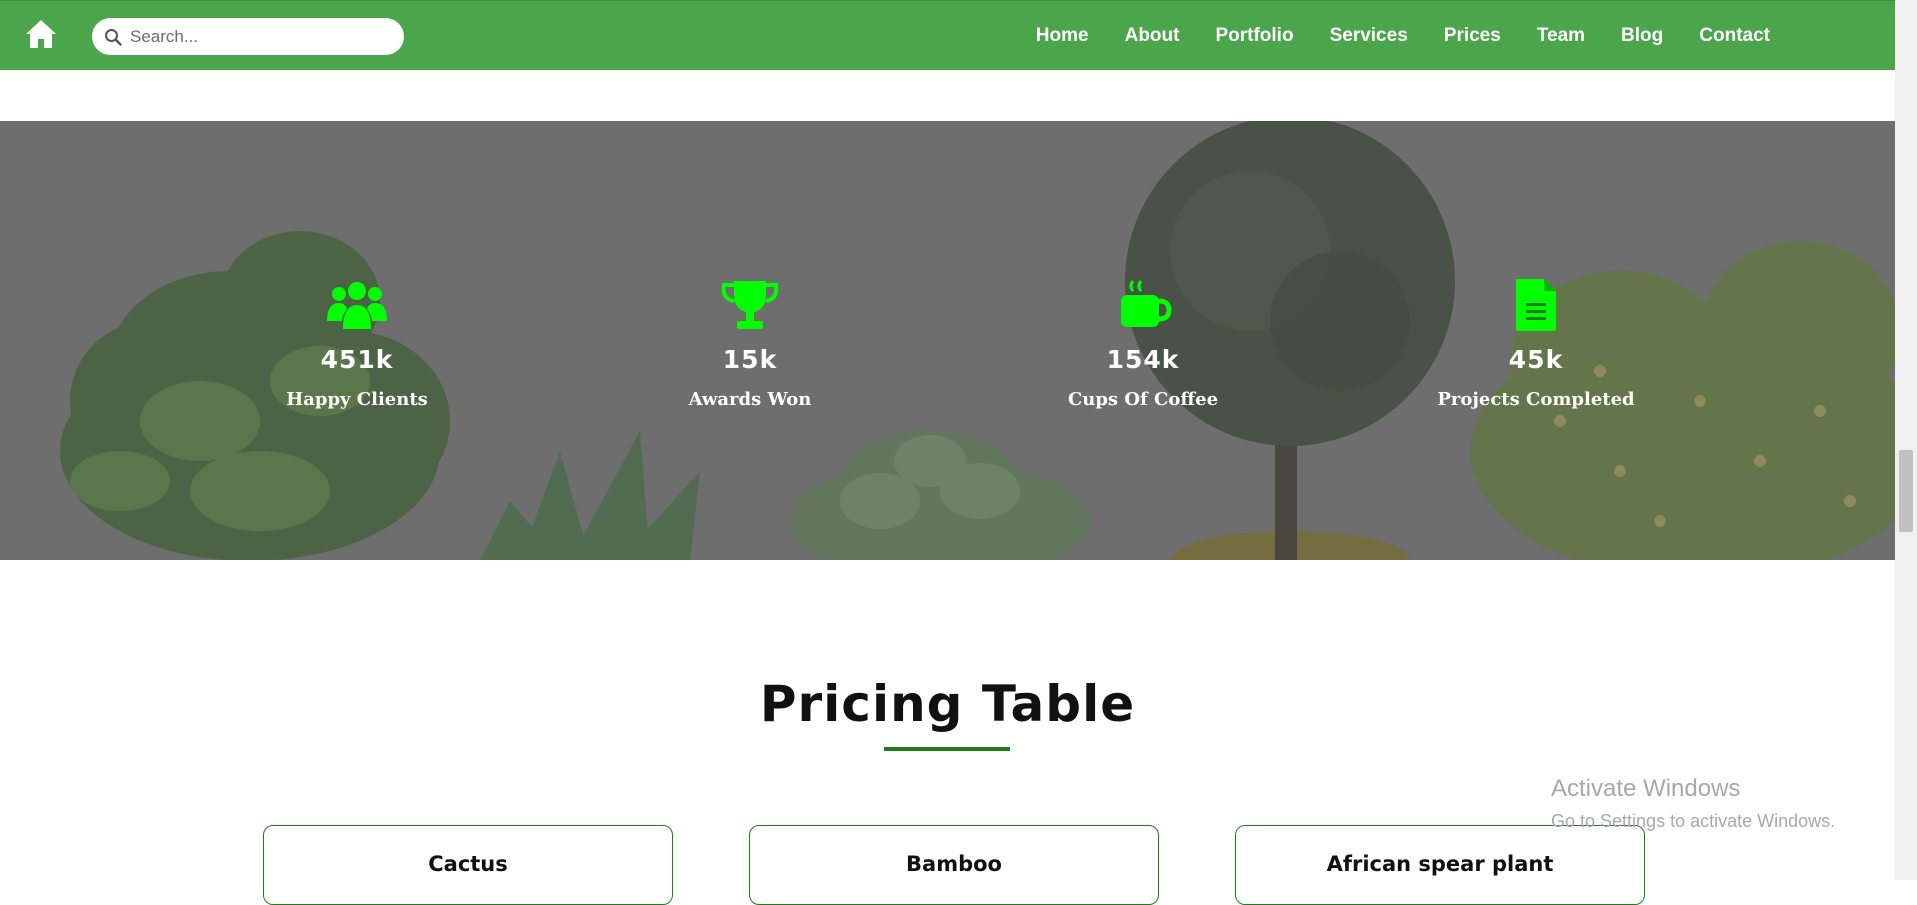  Describe the element at coordinates (1536, 399) in the screenshot. I see `stat-label: Projects Completed` at that location.